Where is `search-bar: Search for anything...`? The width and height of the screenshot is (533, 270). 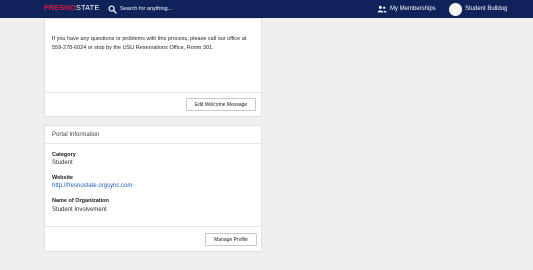 search-bar: Search for anything... is located at coordinates (140, 9).